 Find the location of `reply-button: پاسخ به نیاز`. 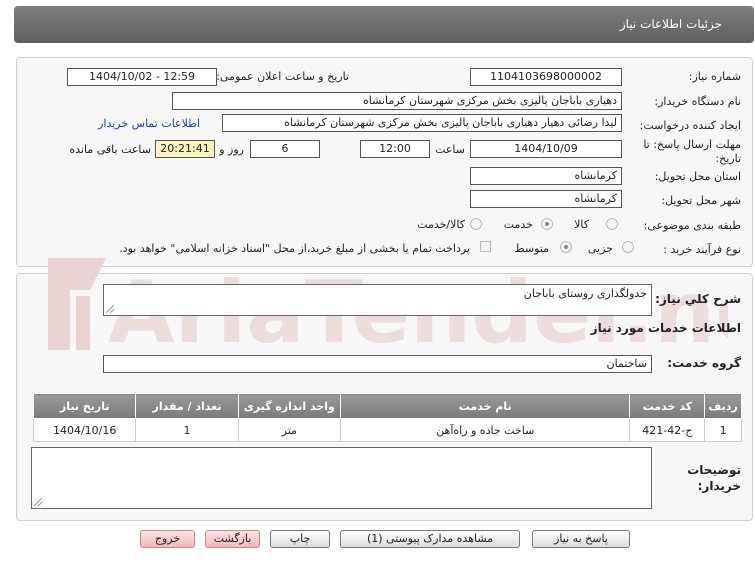

reply-button: پاسخ به نیاز is located at coordinates (581, 539).